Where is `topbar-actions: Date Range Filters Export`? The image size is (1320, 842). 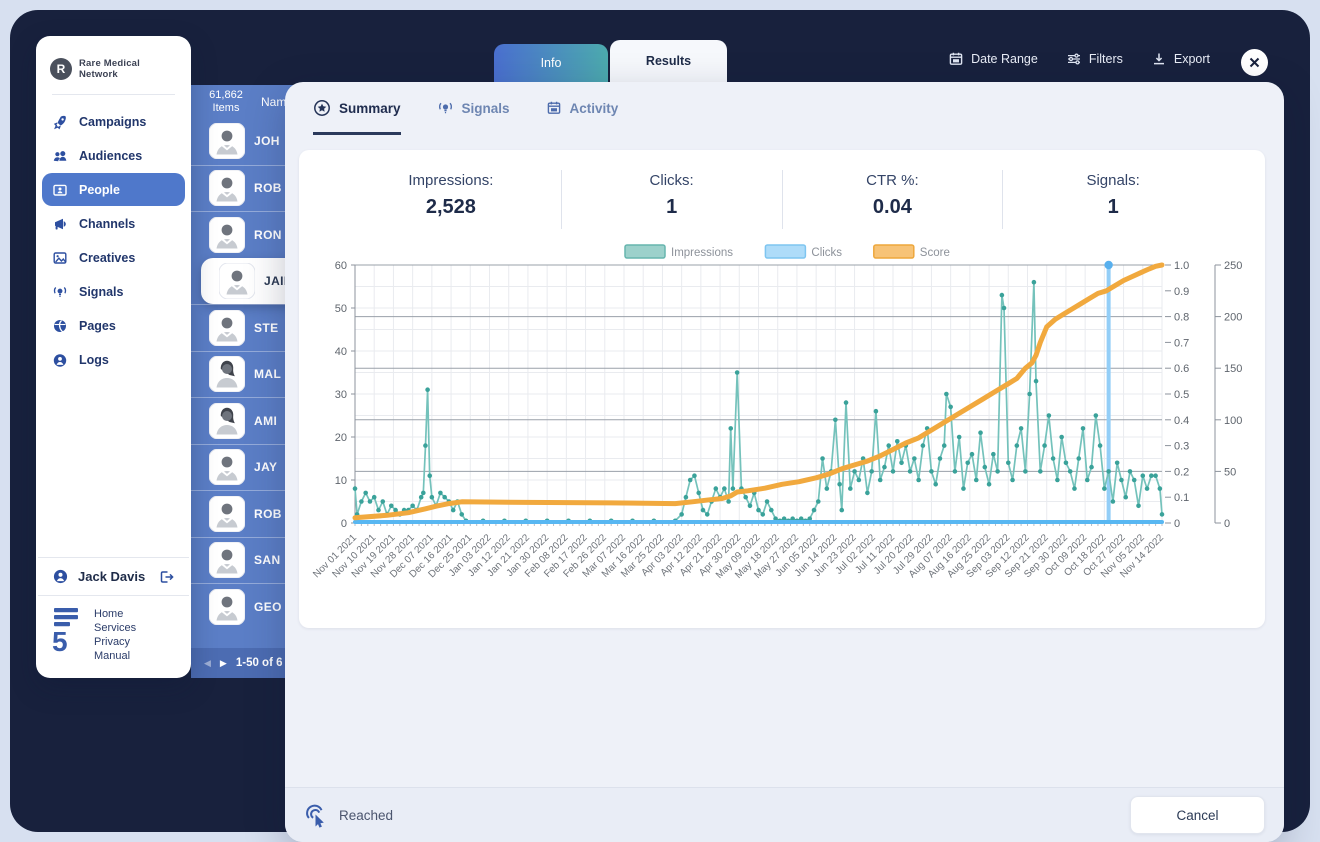 topbar-actions: Date Range Filters Export is located at coordinates (1079, 59).